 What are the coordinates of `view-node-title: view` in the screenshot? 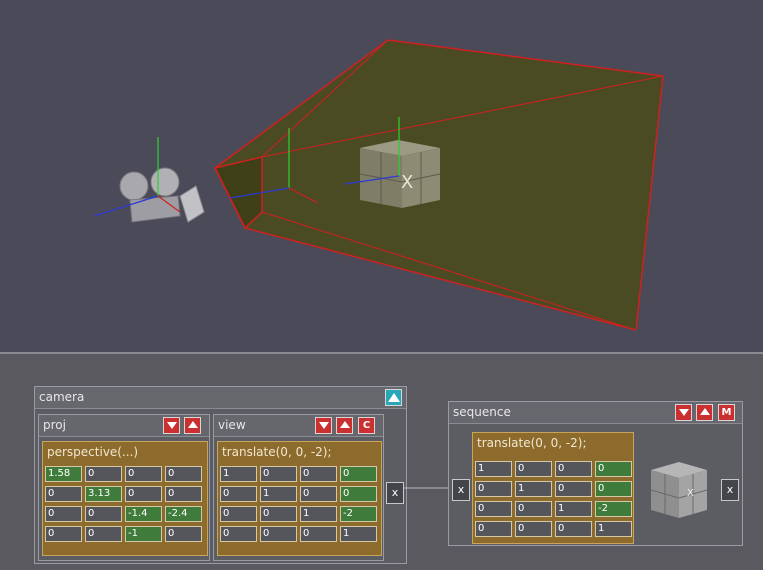 It's located at (232, 425).